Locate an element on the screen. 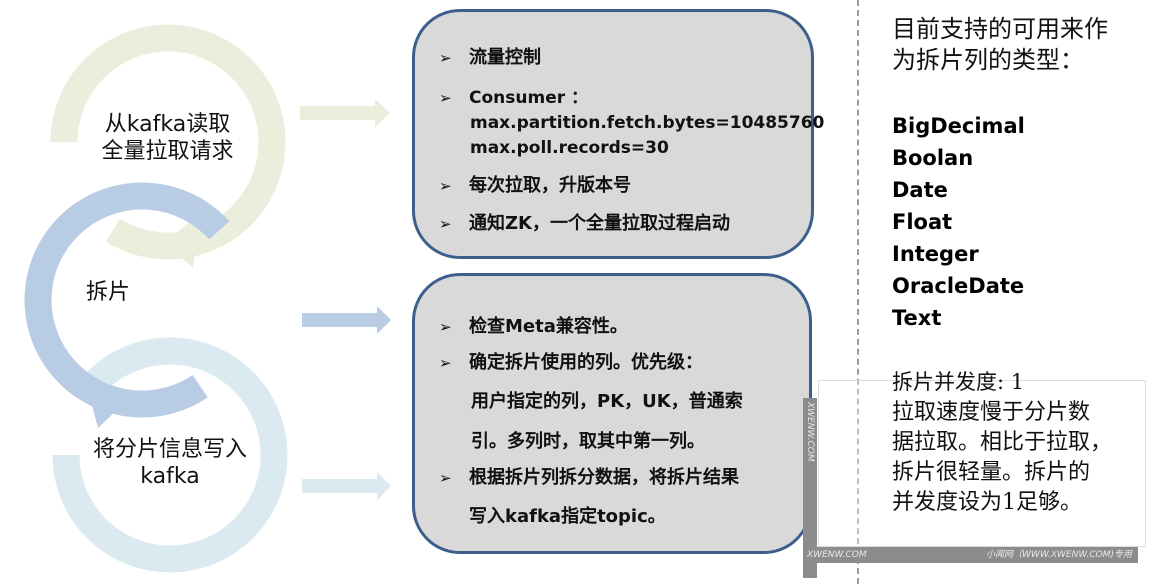 This screenshot has width=1175, height=584. box2-continuation: 写入kafka指定topic。 is located at coordinates (567, 516).